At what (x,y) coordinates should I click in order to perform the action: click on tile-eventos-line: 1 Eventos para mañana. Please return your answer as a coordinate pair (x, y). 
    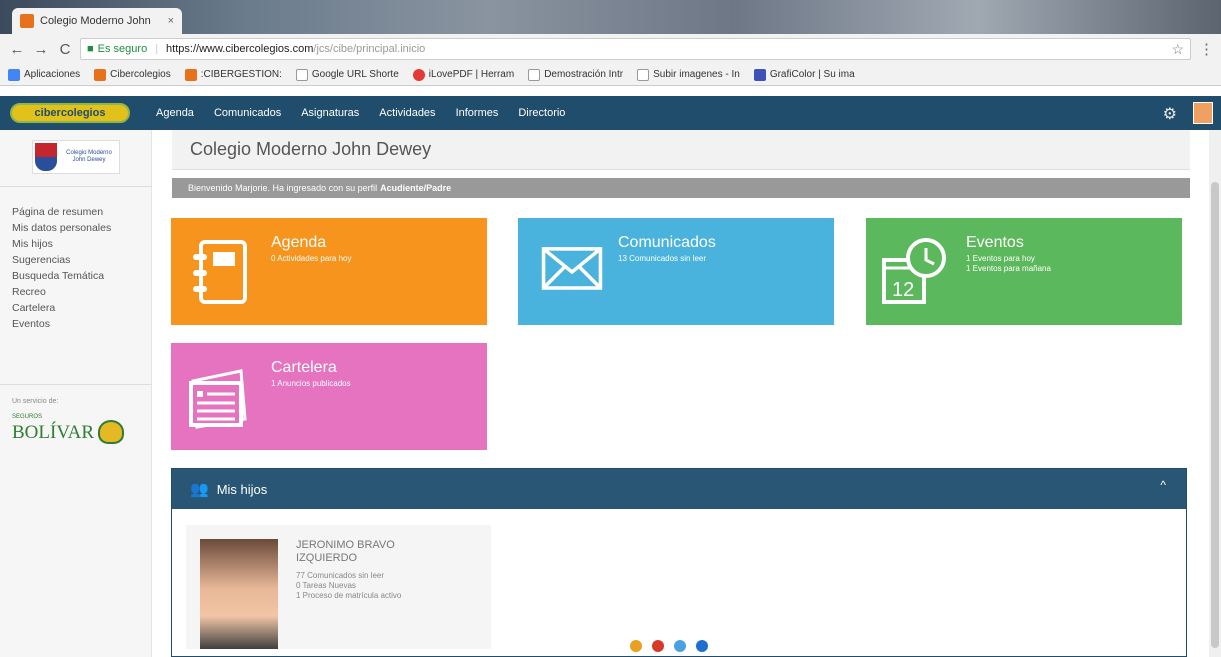
    Looking at the image, I should click on (1008, 268).